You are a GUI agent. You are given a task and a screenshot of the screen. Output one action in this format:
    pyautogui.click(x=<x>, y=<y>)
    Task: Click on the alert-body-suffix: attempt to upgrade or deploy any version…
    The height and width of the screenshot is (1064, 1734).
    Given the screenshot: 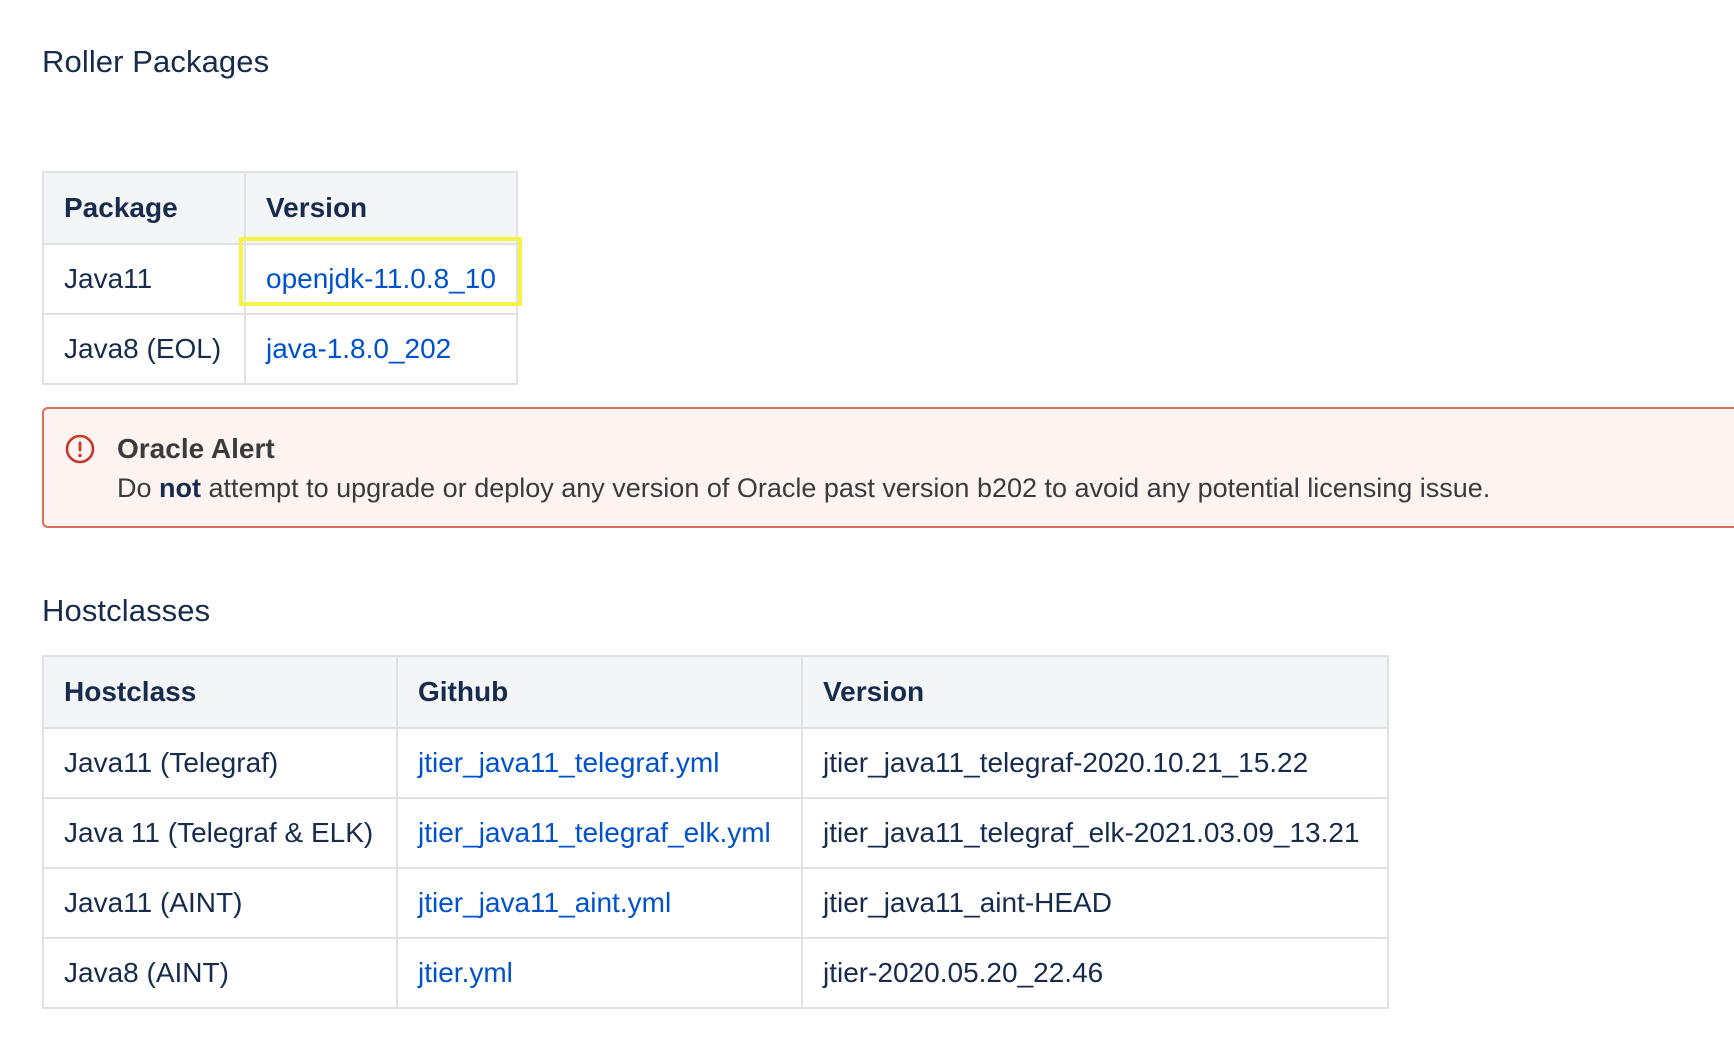 What is the action you would take?
    pyautogui.click(x=849, y=488)
    